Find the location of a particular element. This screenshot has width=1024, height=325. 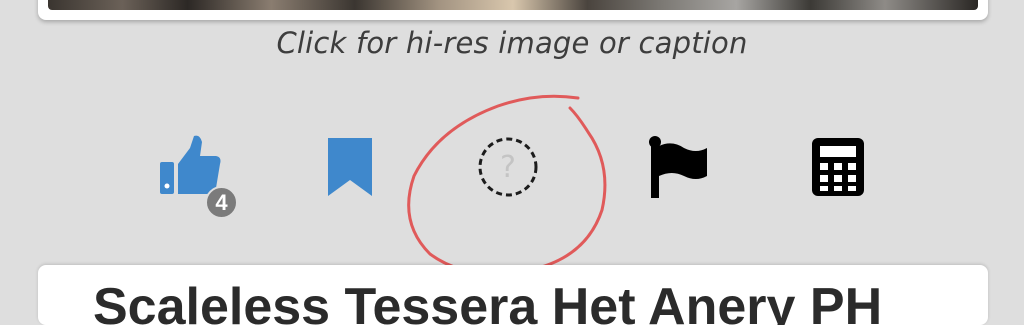

question-mark-icon: ? is located at coordinates (508, 167).